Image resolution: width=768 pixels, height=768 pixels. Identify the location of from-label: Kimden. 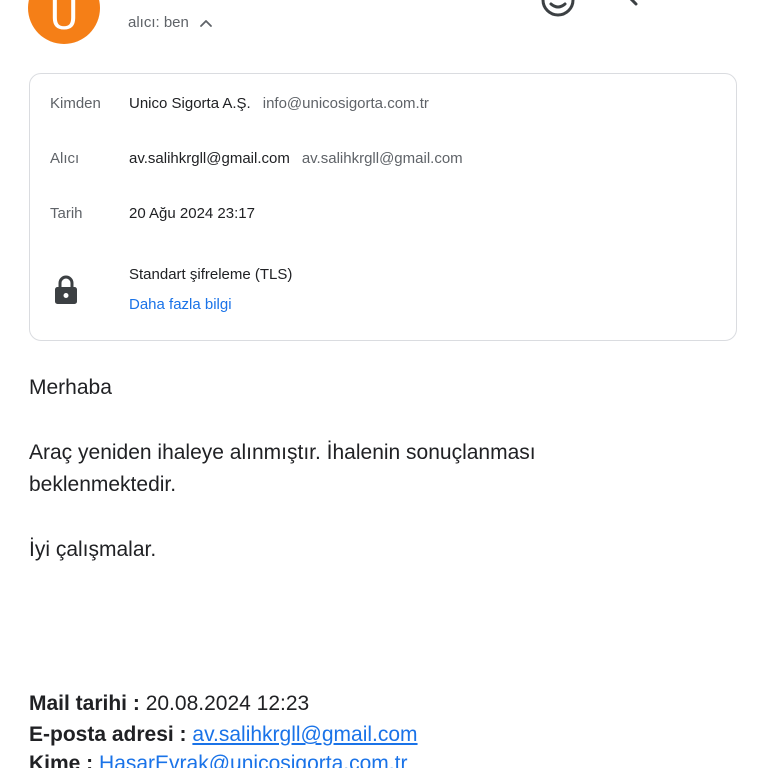
(75, 103).